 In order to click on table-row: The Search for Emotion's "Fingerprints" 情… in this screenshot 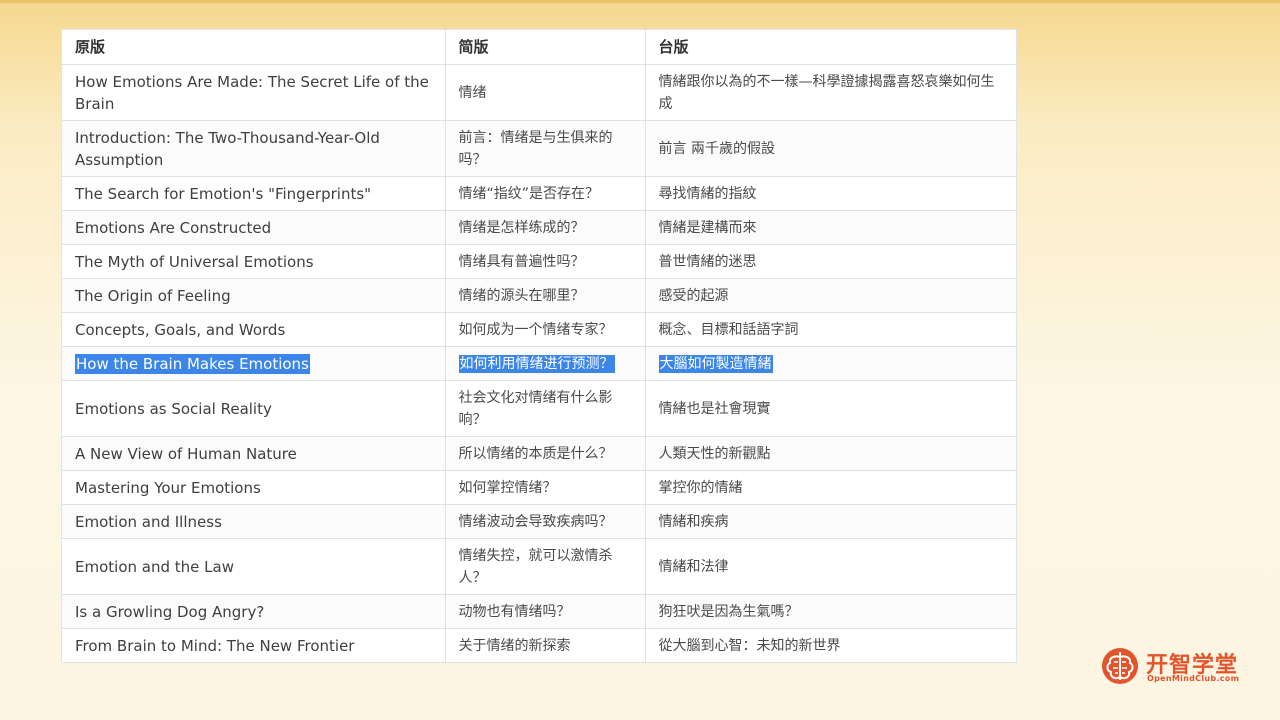, I will do `click(539, 193)`.